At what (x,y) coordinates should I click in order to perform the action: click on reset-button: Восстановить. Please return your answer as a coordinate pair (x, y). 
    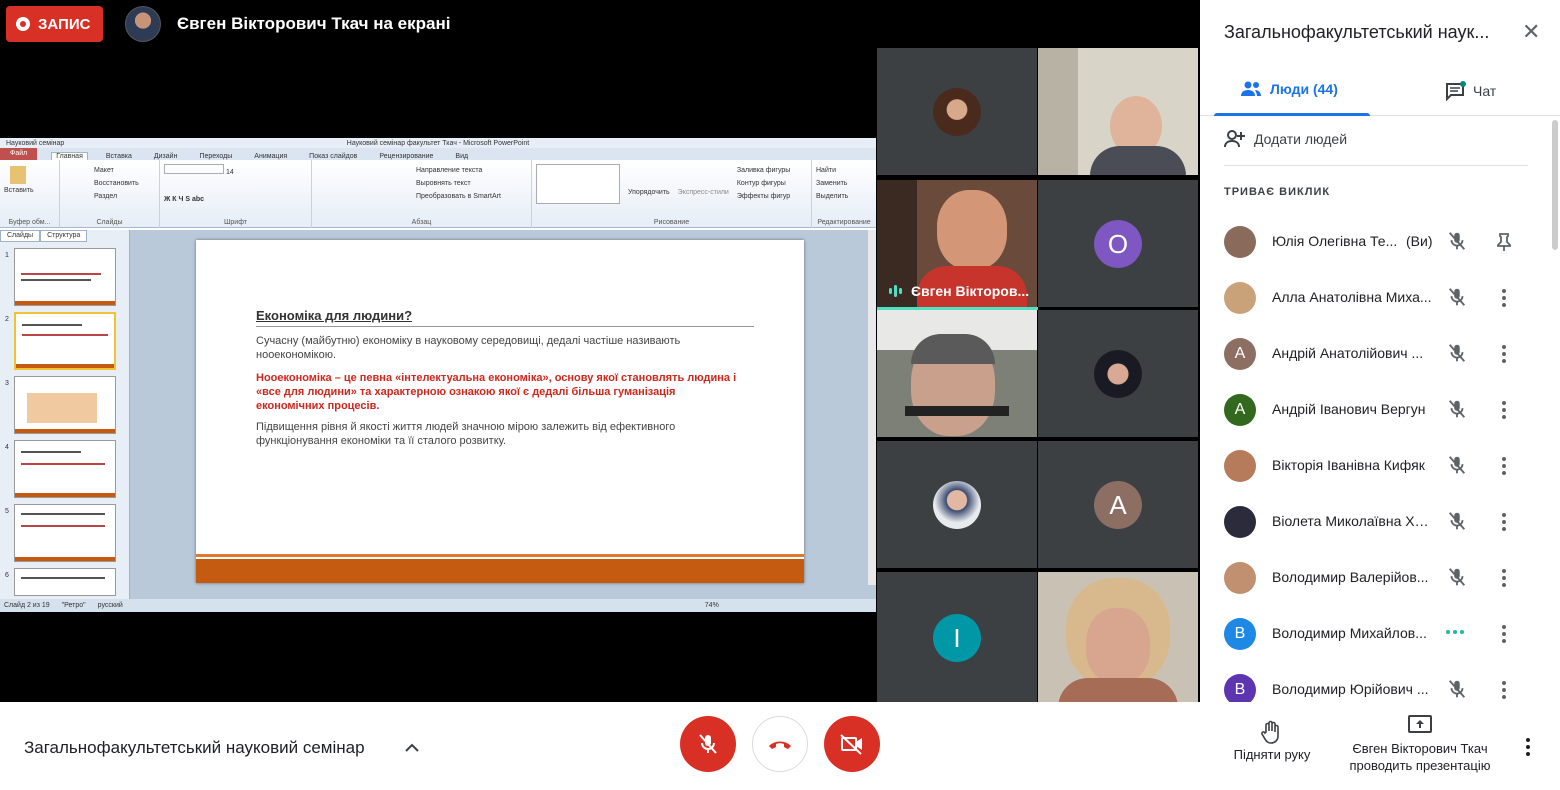
    Looking at the image, I should click on (124, 183).